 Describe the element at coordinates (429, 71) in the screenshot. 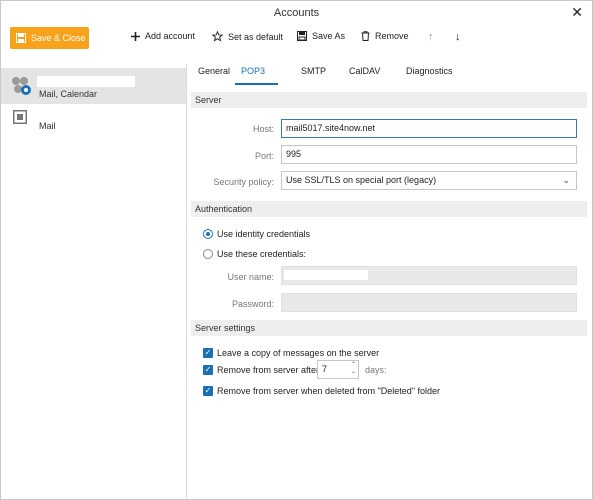

I see `tab-diagnostics: Diagnostics` at that location.